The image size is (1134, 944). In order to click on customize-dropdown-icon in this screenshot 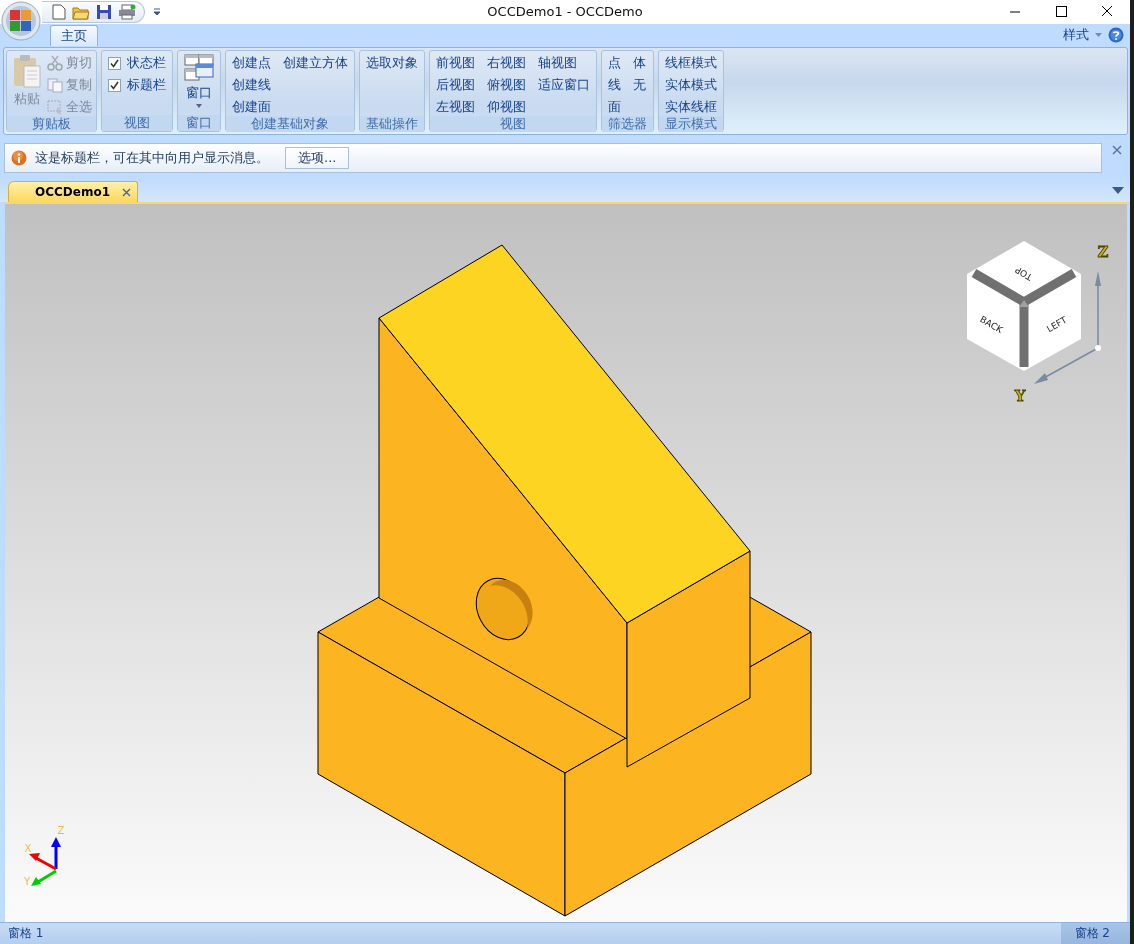, I will do `click(157, 12)`.